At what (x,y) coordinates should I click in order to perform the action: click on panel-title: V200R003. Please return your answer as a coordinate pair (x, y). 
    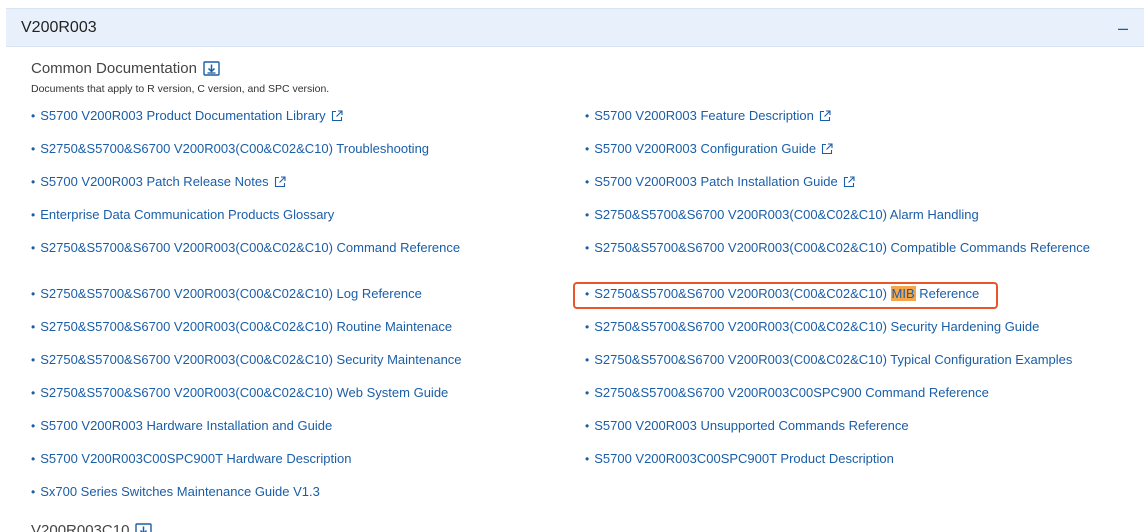
    Looking at the image, I should click on (59, 27).